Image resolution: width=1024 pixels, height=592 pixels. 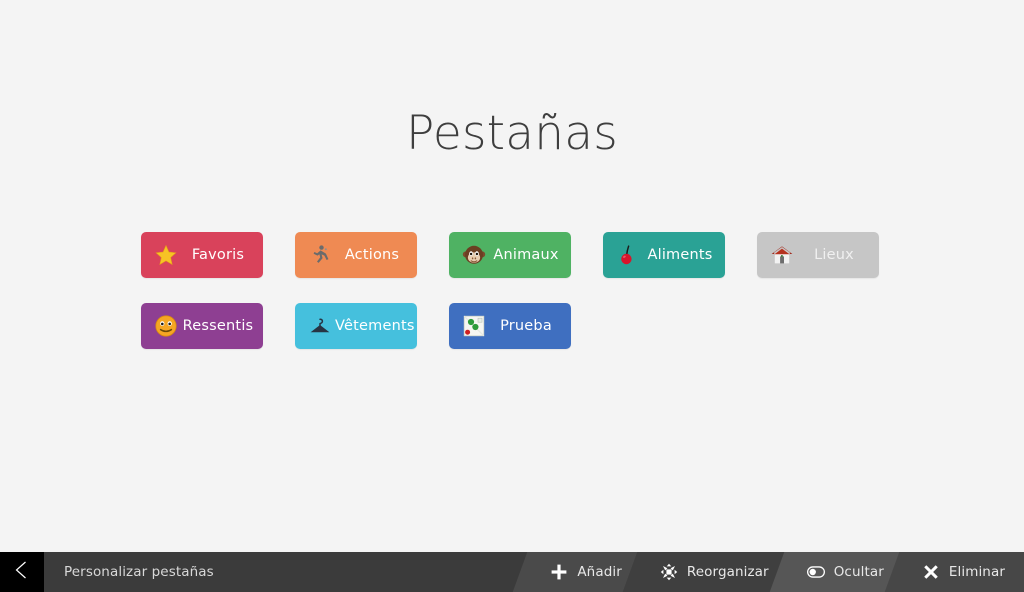 I want to click on tab-label: Aliments, so click(x=680, y=255).